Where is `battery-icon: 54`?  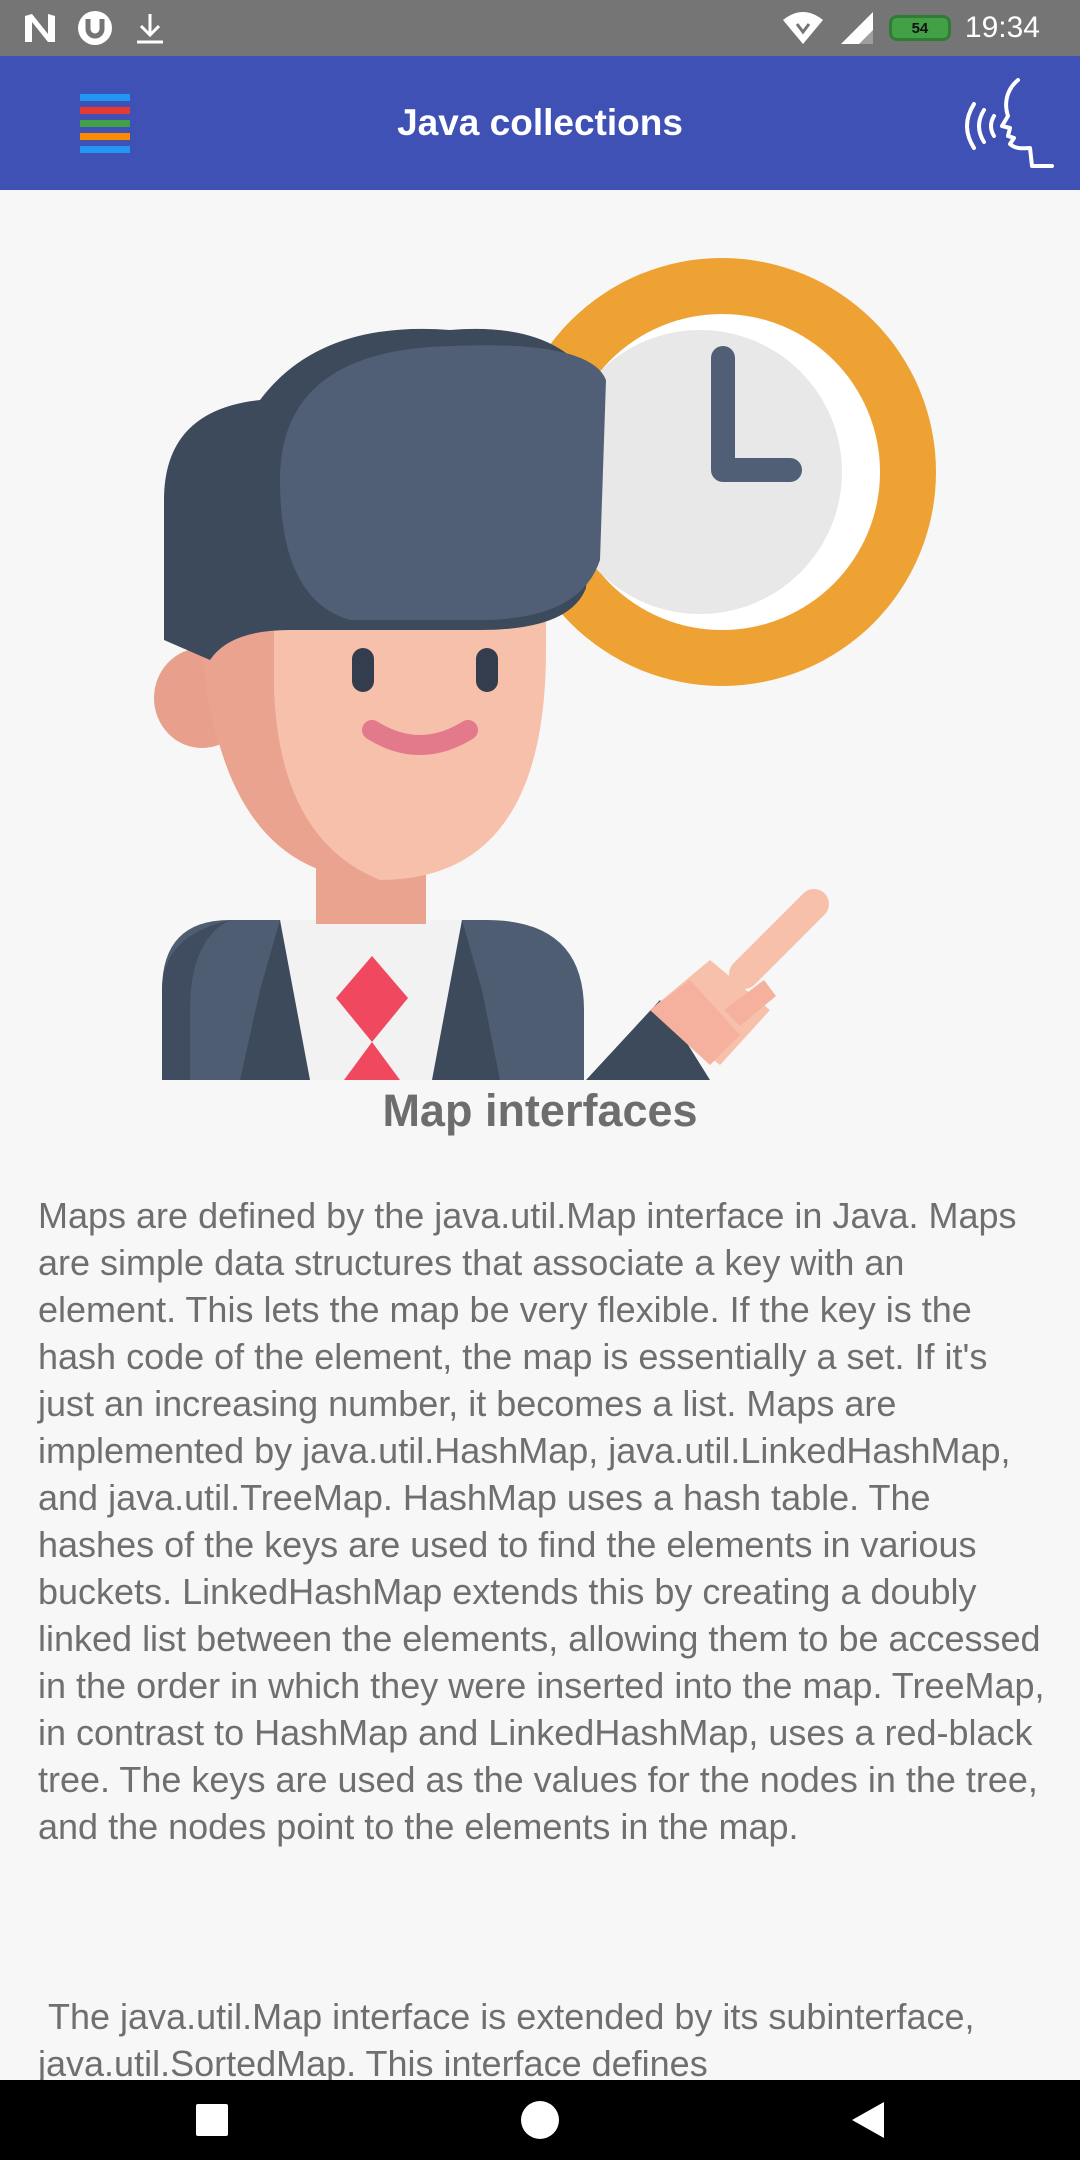
battery-icon: 54 is located at coordinates (919, 28).